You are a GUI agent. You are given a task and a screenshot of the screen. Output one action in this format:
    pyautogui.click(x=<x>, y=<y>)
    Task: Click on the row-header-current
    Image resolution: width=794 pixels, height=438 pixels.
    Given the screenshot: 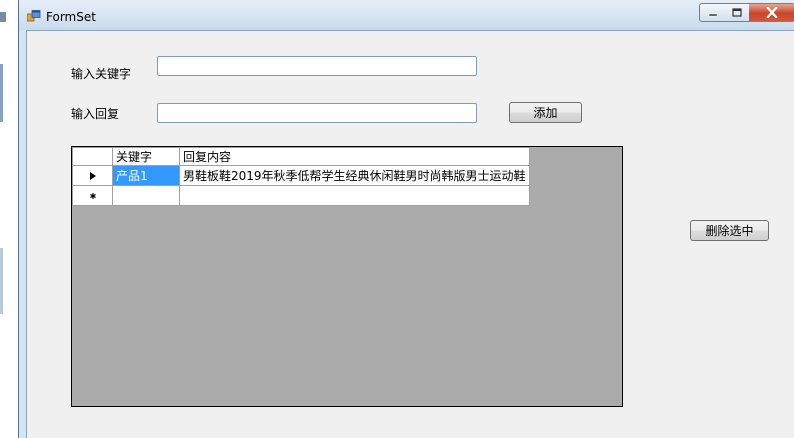 What is the action you would take?
    pyautogui.click(x=92, y=175)
    